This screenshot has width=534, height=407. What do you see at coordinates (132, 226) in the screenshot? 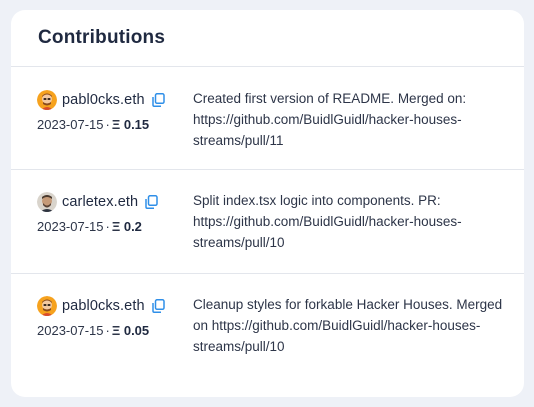
I see `contribution-amount: 0.2` at bounding box center [132, 226].